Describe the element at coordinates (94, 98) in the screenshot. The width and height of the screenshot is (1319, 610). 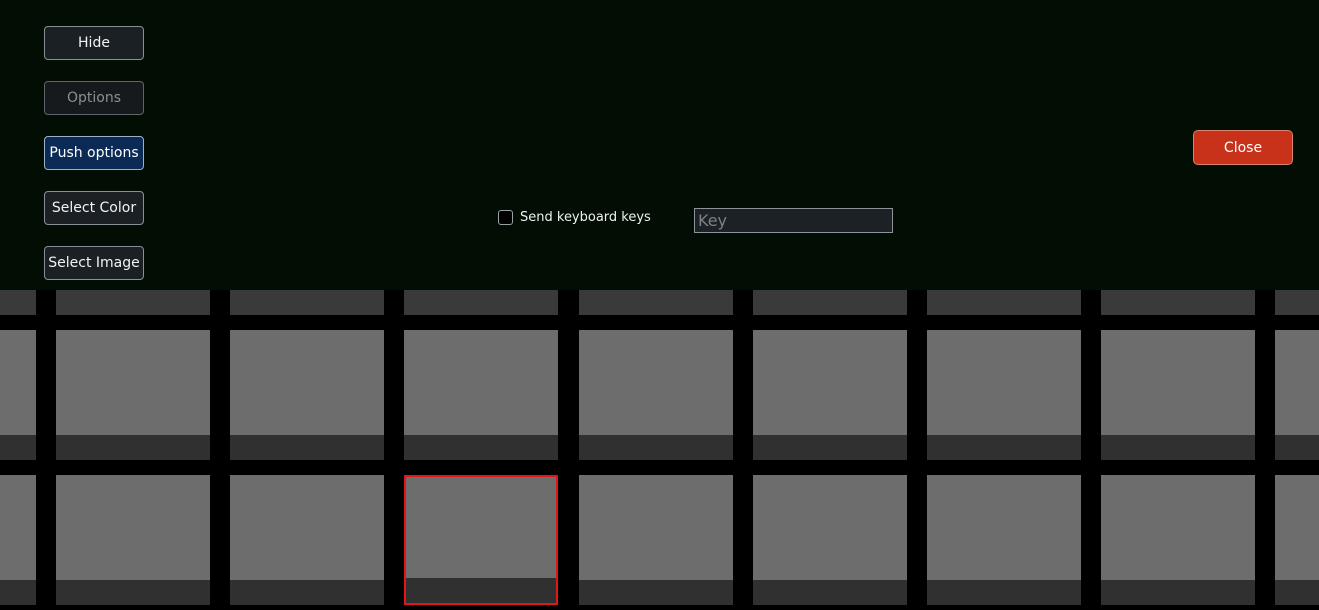
I see `options-button: Options` at that location.